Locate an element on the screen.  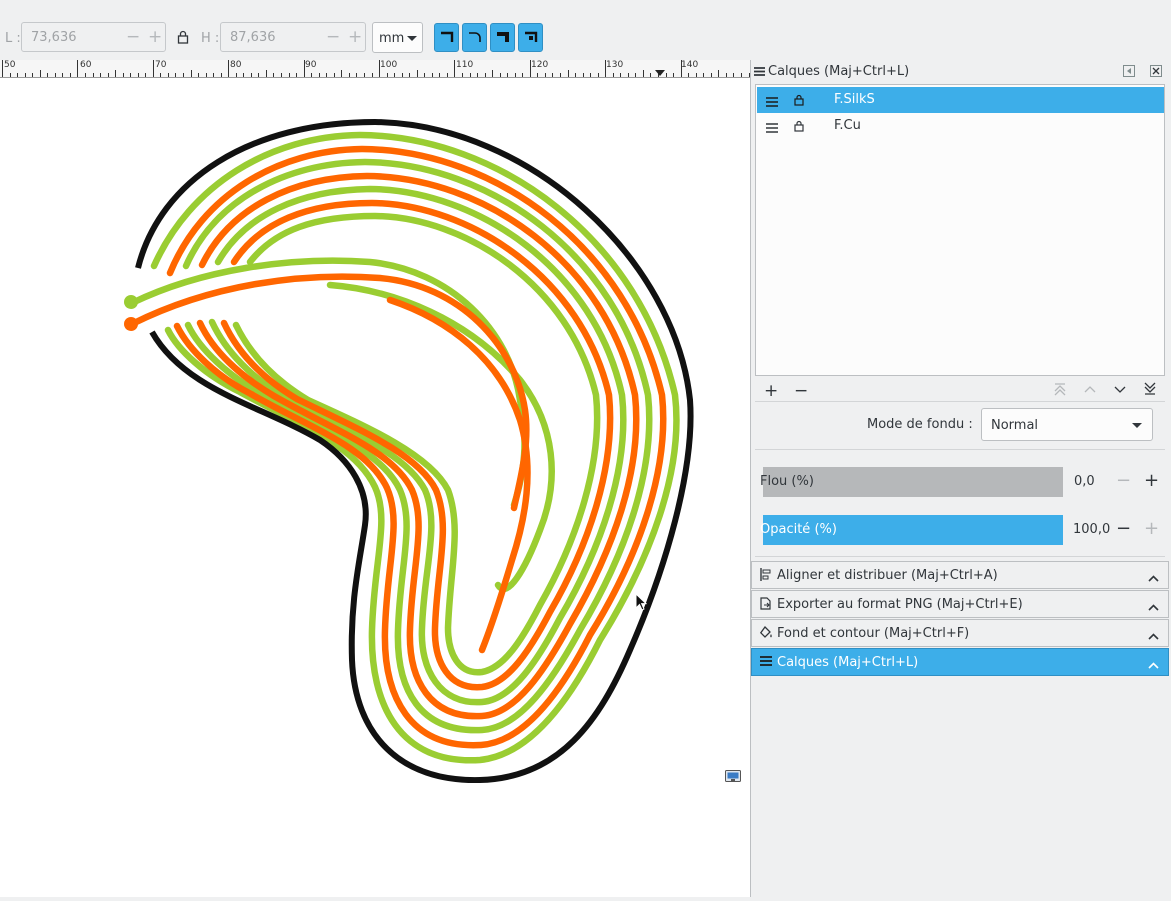
blur-value: 0,0 is located at coordinates (1084, 481).